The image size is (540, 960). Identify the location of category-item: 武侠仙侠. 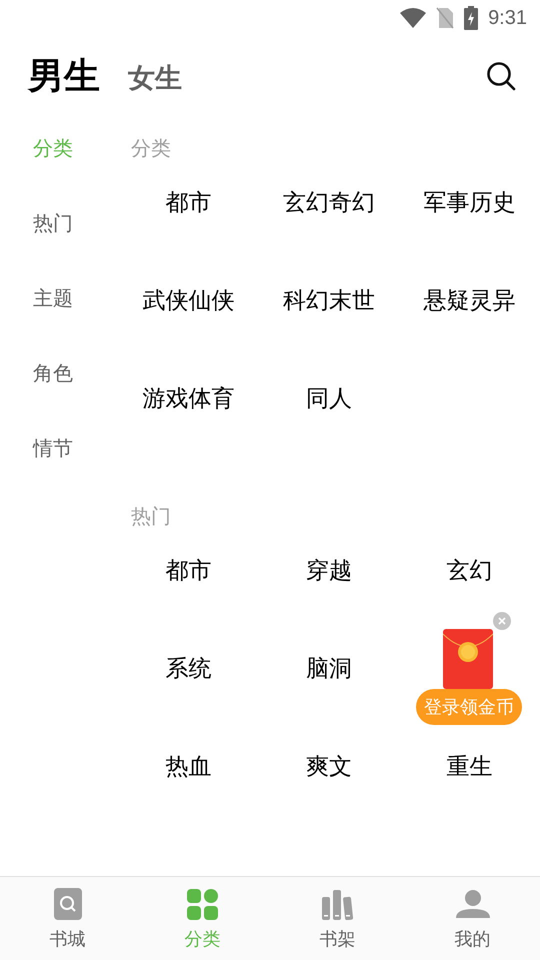
(188, 300).